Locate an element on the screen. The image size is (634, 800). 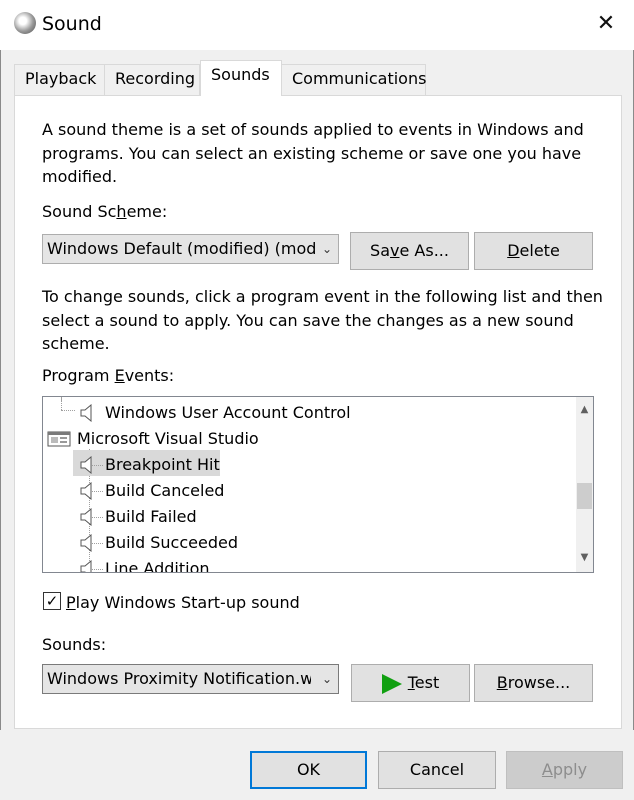
list-item: Build Failed is located at coordinates (308, 517).